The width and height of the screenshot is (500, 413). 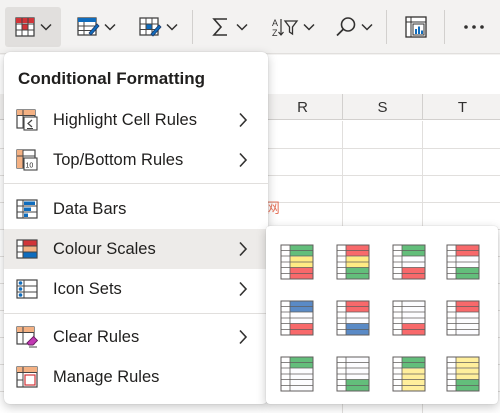 I want to click on clear-rules-icon, so click(x=27, y=337).